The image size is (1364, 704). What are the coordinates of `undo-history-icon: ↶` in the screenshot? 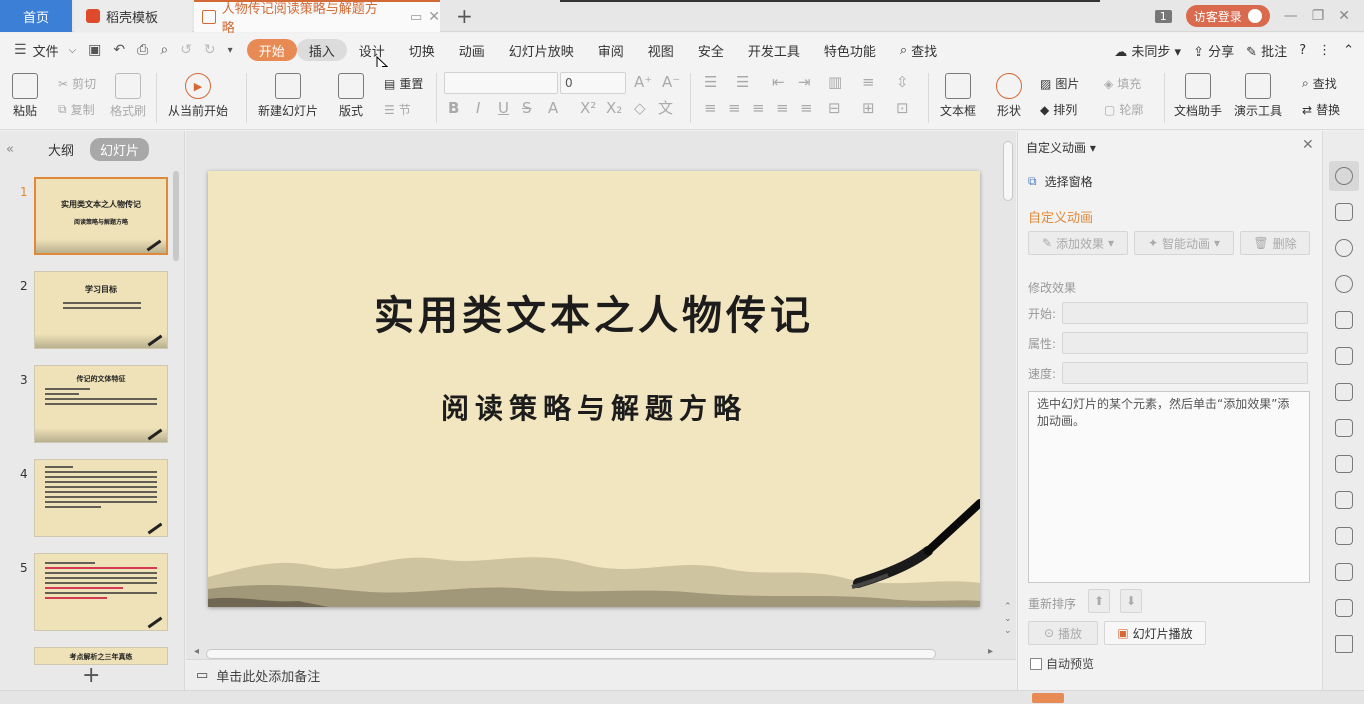 It's located at (119, 50).